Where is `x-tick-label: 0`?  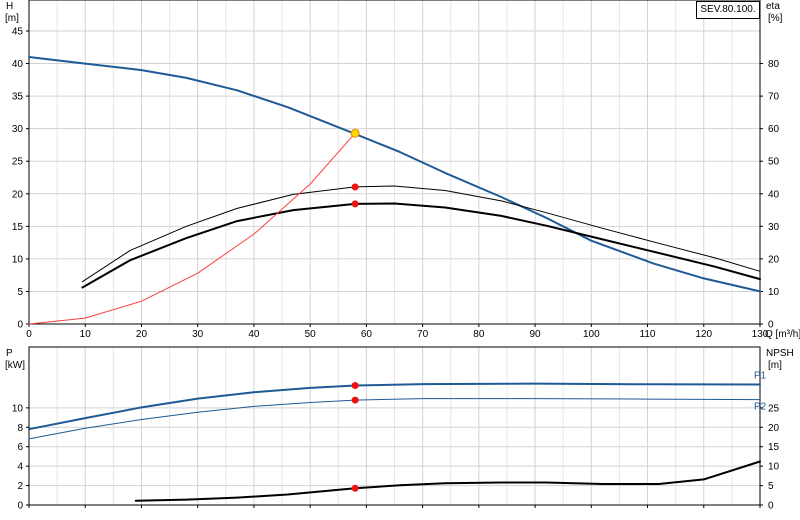 x-tick-label: 0 is located at coordinates (29, 334).